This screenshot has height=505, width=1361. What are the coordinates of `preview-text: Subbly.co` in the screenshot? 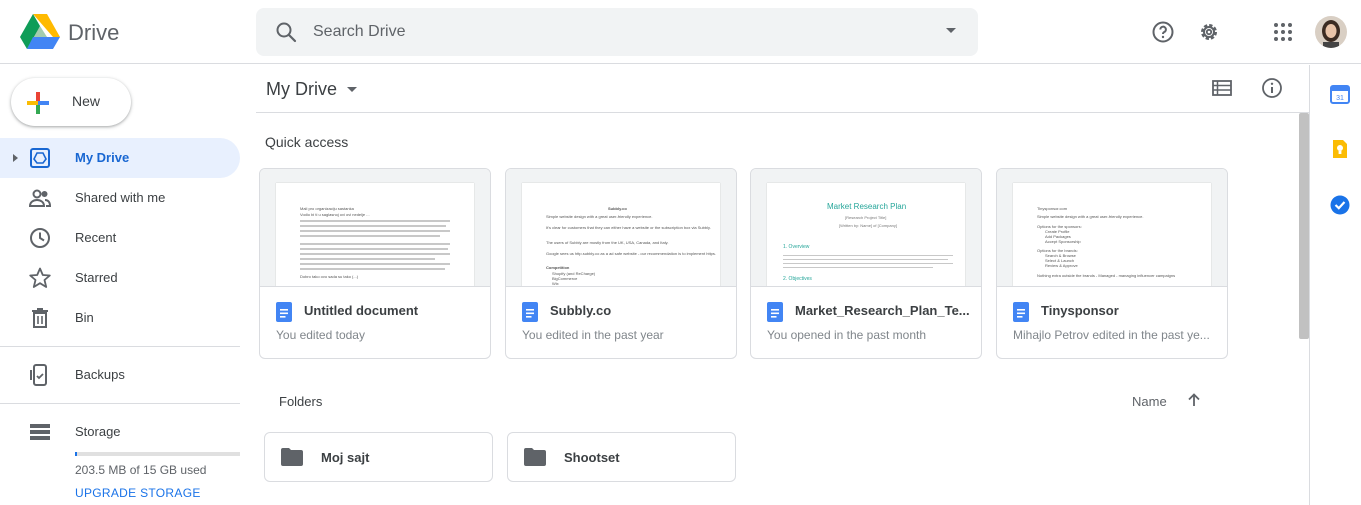 It's located at (617, 208).